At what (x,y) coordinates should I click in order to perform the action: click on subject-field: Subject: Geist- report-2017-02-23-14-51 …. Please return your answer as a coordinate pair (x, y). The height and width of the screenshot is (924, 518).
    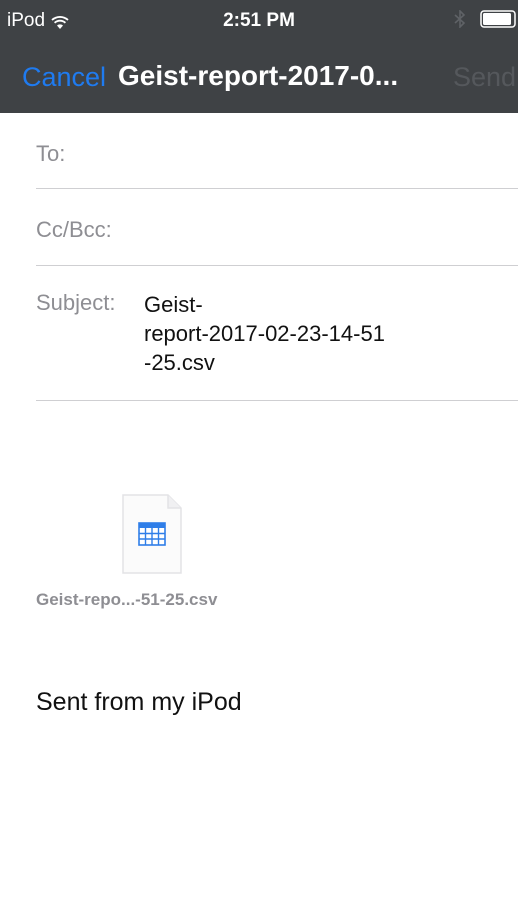
    Looking at the image, I should click on (277, 333).